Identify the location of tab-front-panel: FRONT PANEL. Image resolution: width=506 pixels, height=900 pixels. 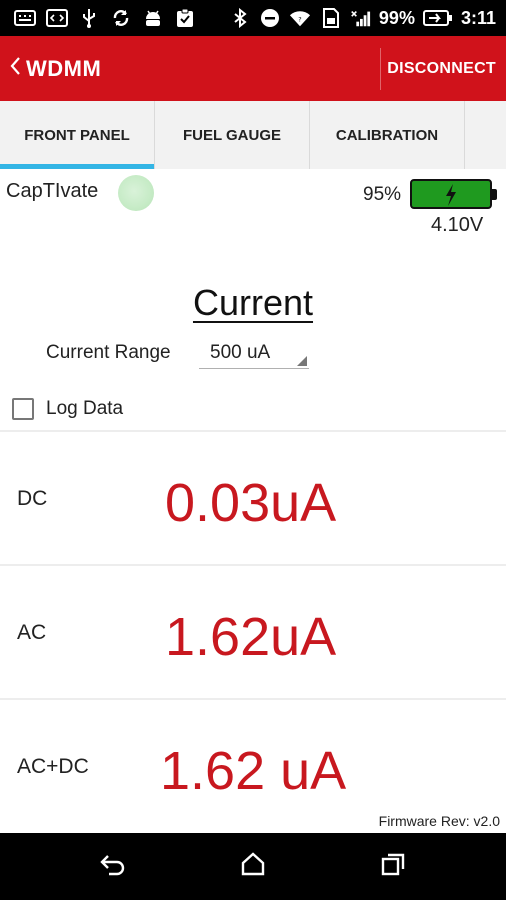
(77, 135).